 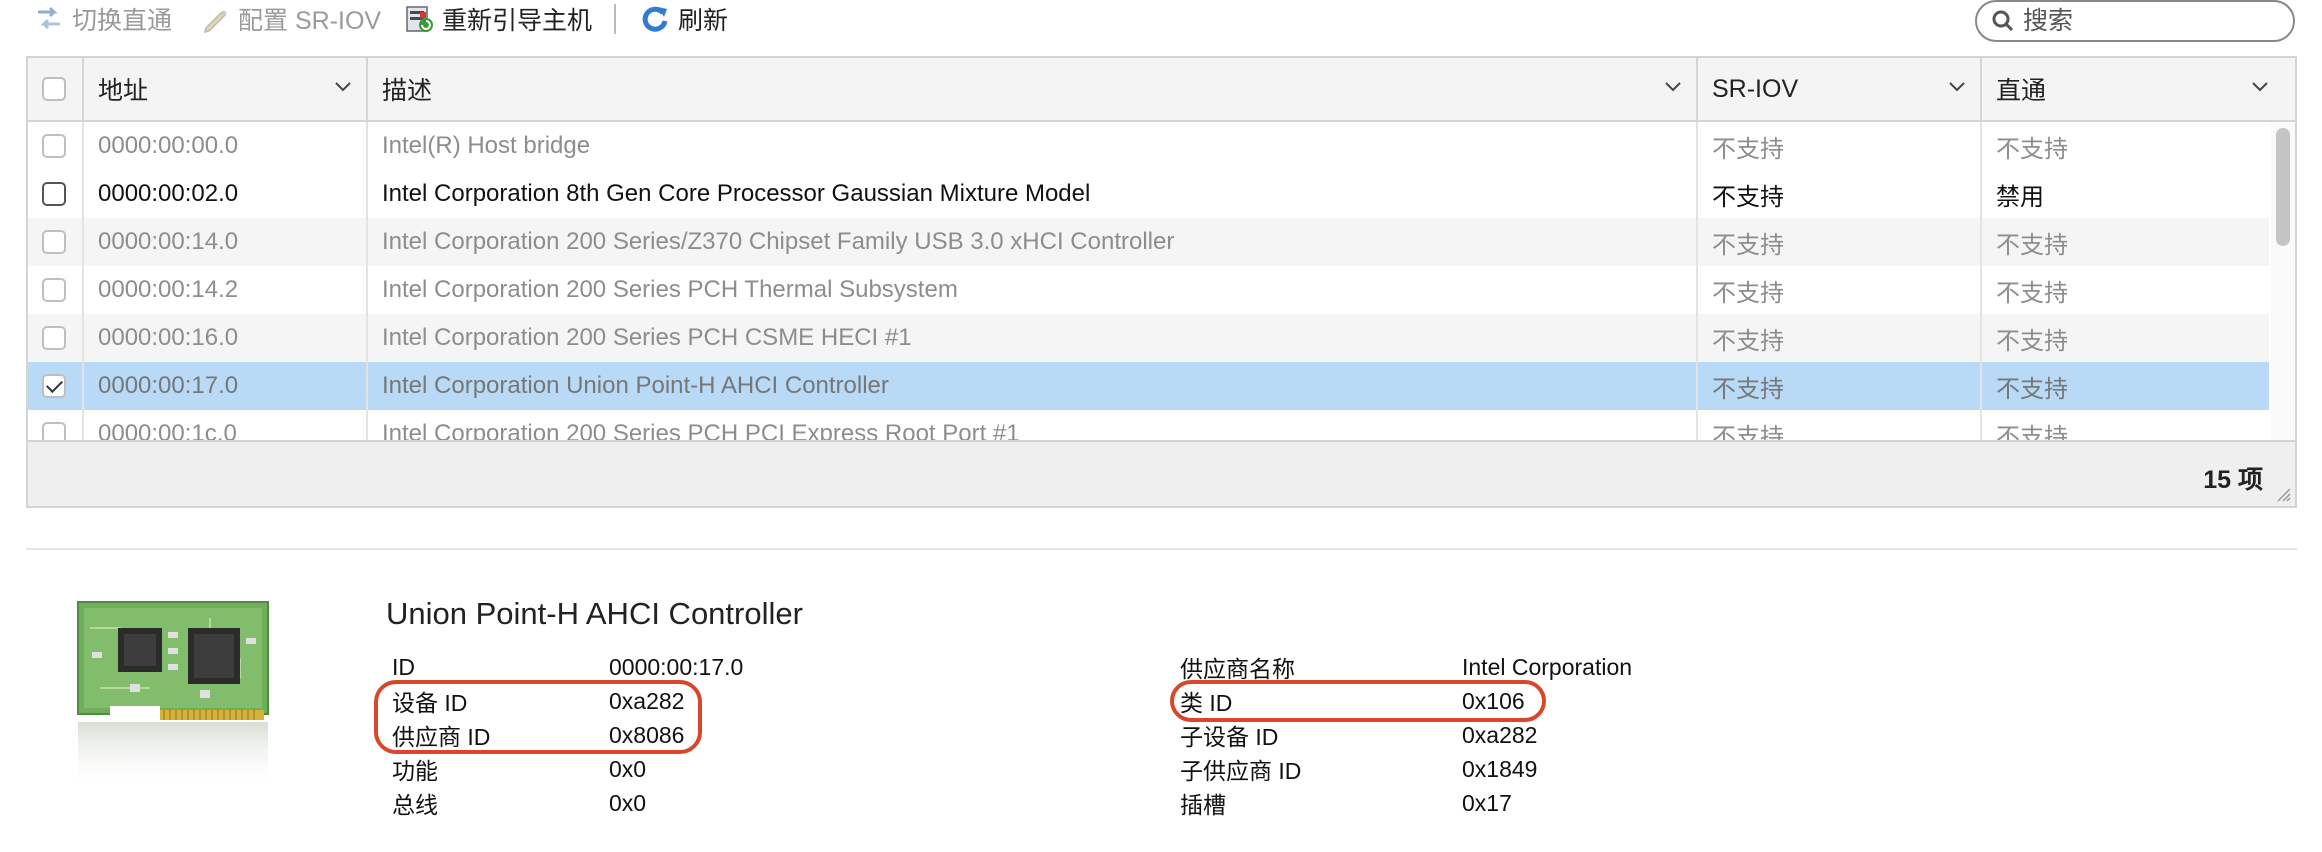 What do you see at coordinates (2148, 21) in the screenshot?
I see `search-input` at bounding box center [2148, 21].